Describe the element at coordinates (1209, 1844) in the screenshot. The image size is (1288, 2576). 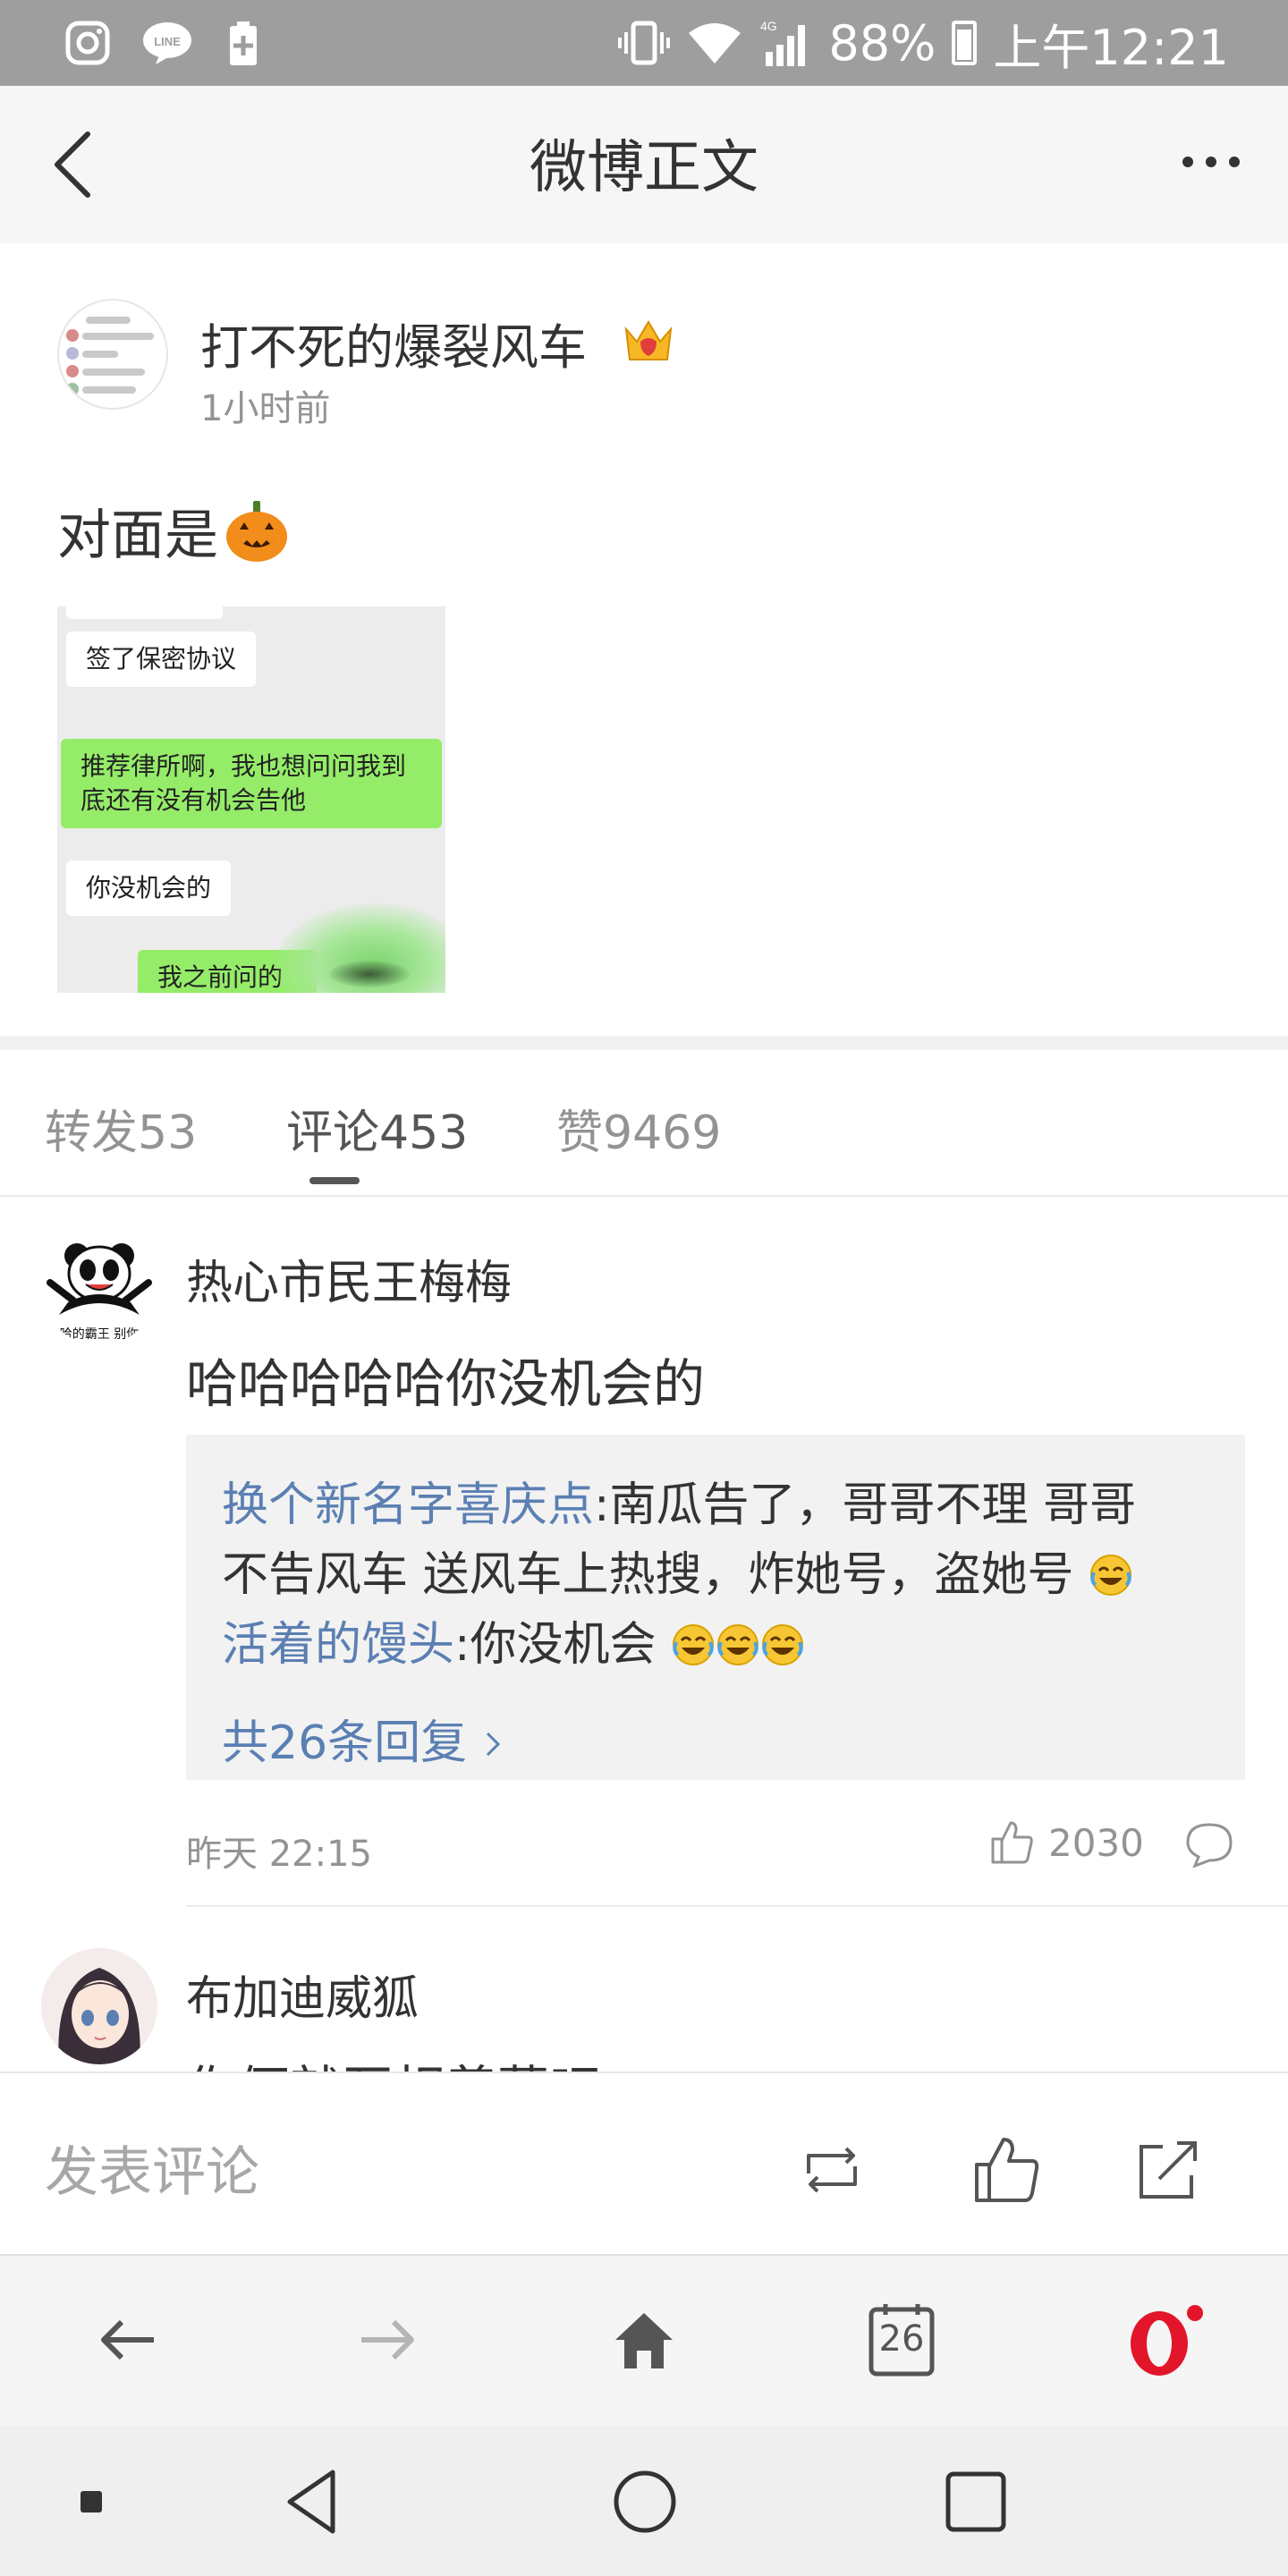
I see `reply-bubble-icon` at that location.